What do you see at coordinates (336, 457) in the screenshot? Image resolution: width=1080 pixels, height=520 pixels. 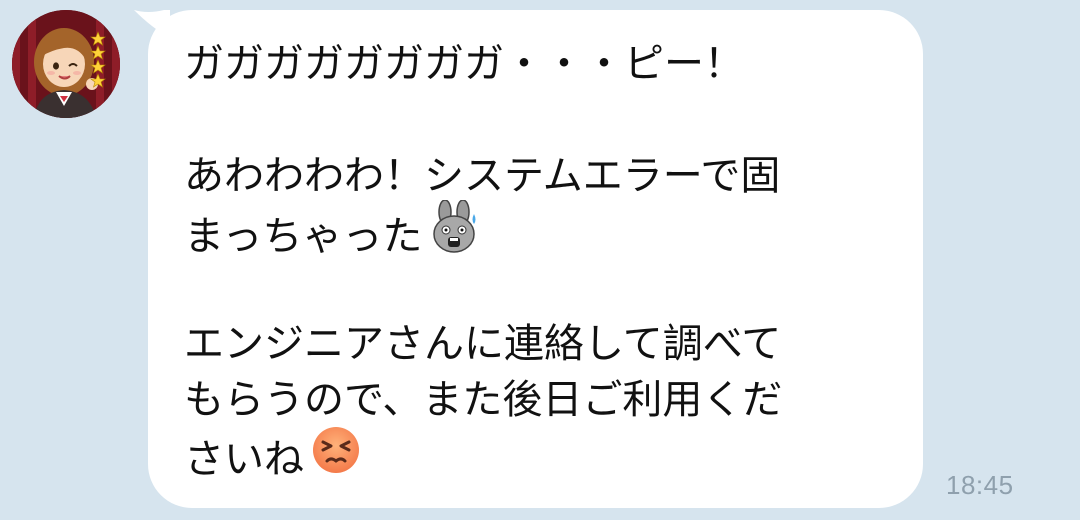 I see `persevering-face-emoji` at bounding box center [336, 457].